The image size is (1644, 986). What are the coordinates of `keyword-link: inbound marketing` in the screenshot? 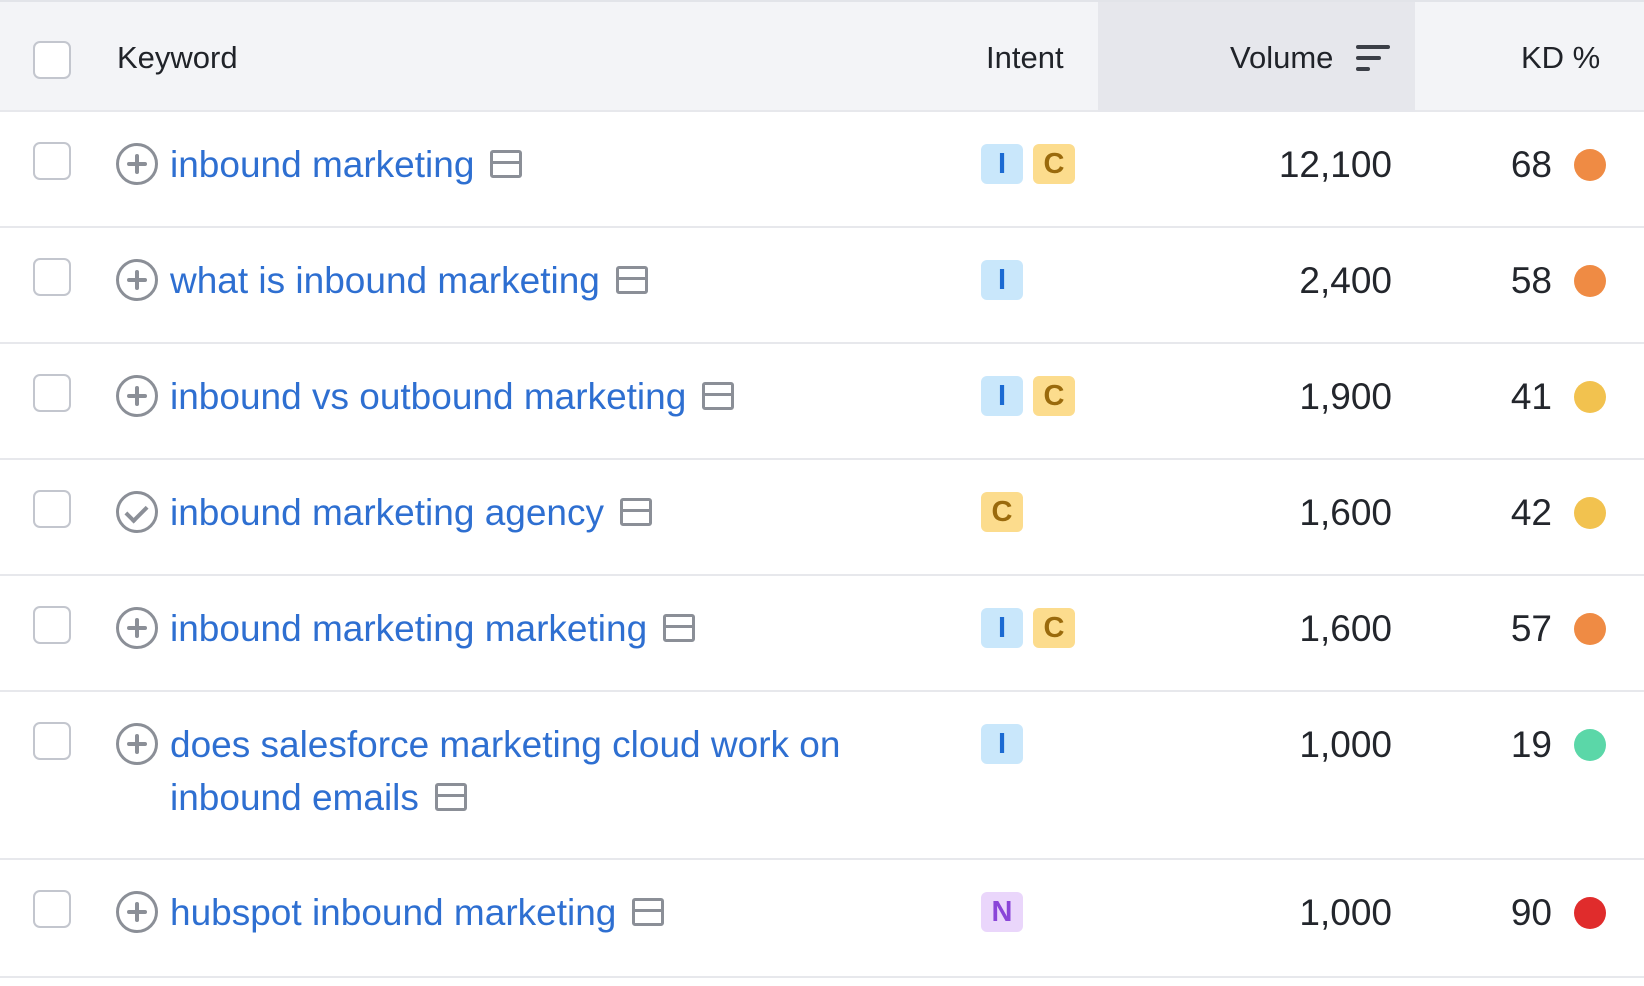 It's located at (560, 164).